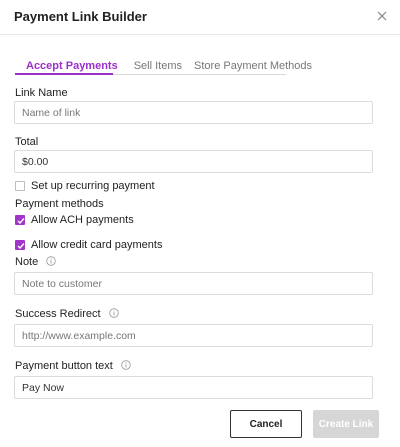 The height and width of the screenshot is (447, 400). What do you see at coordinates (80, 16) in the screenshot?
I see `dialog-title: Payment Link Builder` at bounding box center [80, 16].